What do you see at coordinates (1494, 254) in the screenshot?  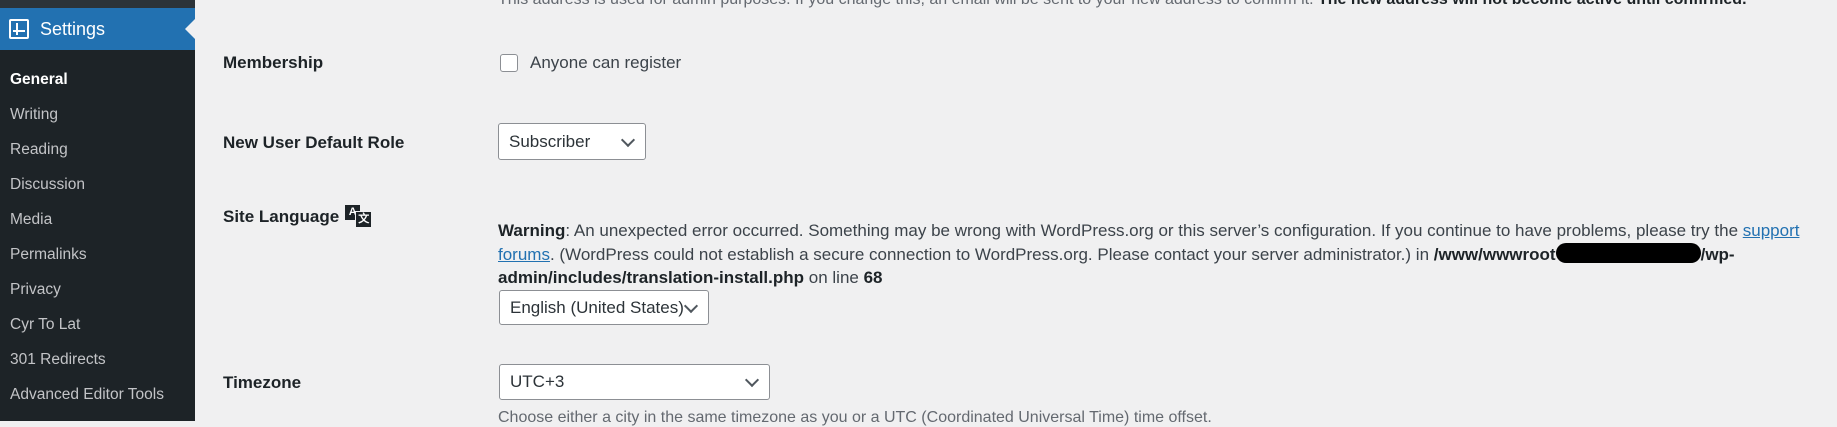 I see `warning-path-start: /www/wwwroot` at bounding box center [1494, 254].